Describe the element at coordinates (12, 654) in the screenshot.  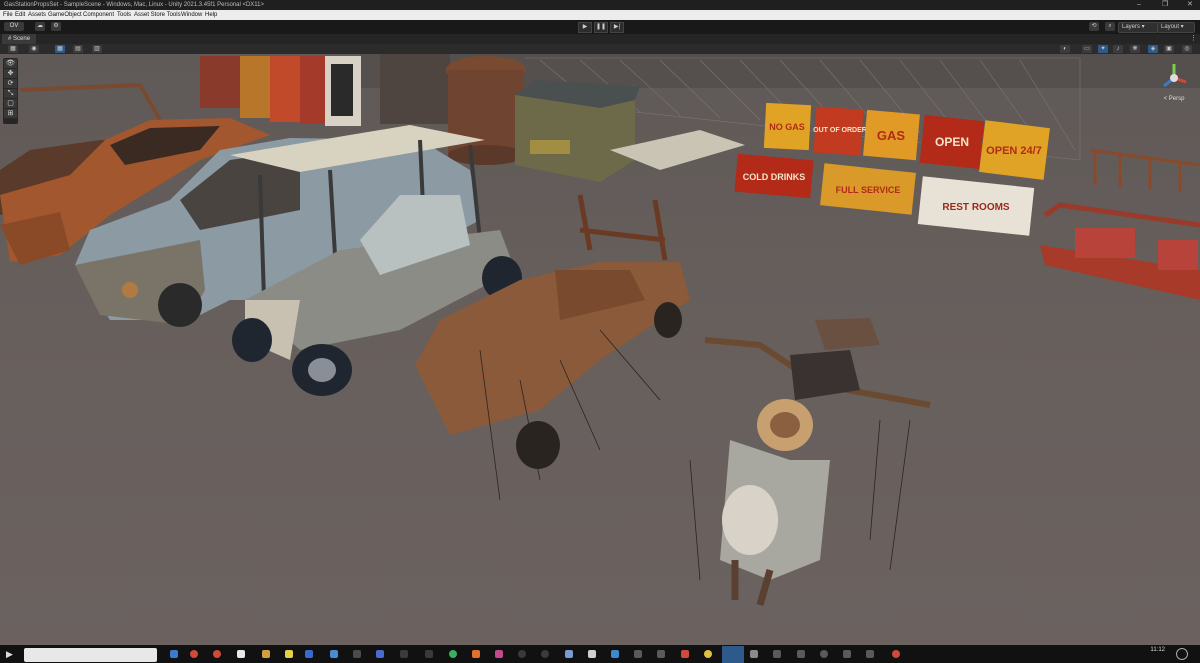
I see `start-icon: ▶` at that location.